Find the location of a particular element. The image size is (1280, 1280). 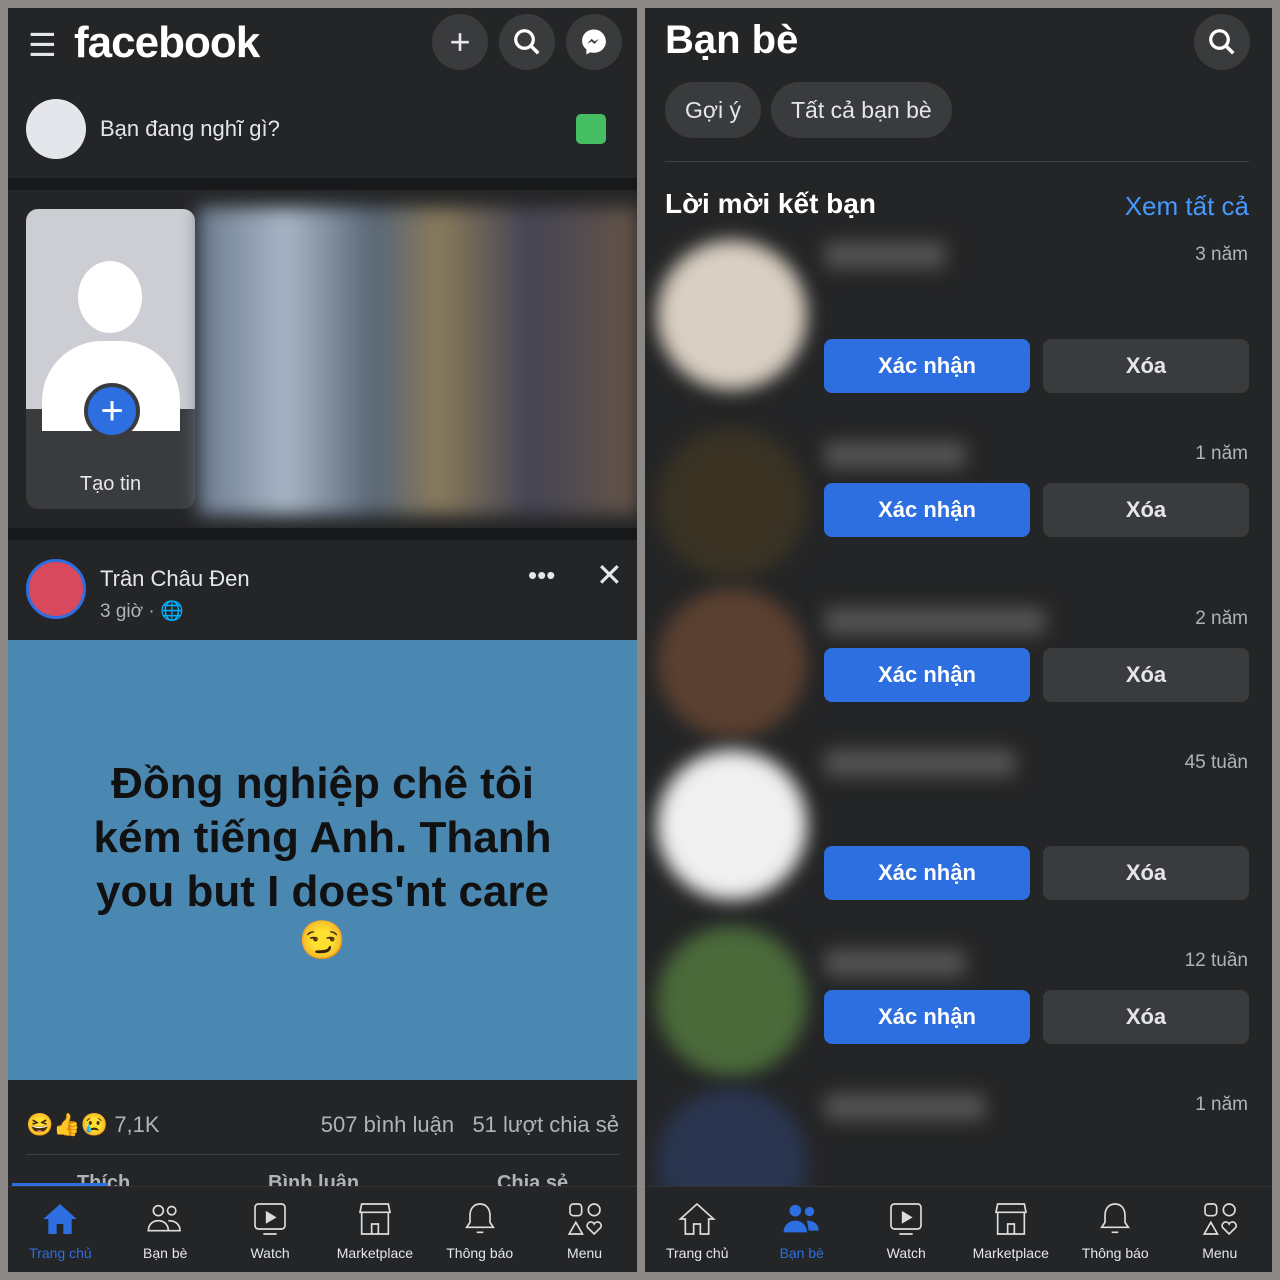

tab-suggestions: Gợi ý is located at coordinates (713, 110).